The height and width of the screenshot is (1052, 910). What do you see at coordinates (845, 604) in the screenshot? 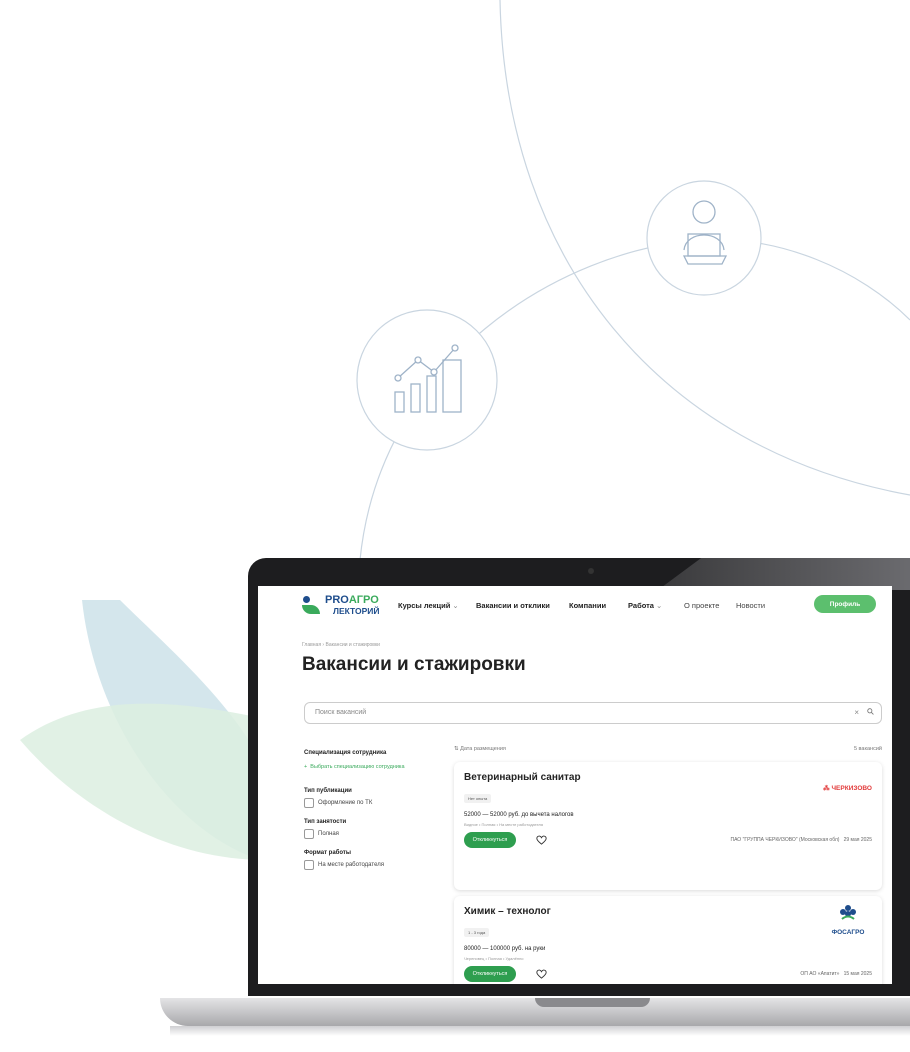
I see `profile-button: Профиль` at bounding box center [845, 604].